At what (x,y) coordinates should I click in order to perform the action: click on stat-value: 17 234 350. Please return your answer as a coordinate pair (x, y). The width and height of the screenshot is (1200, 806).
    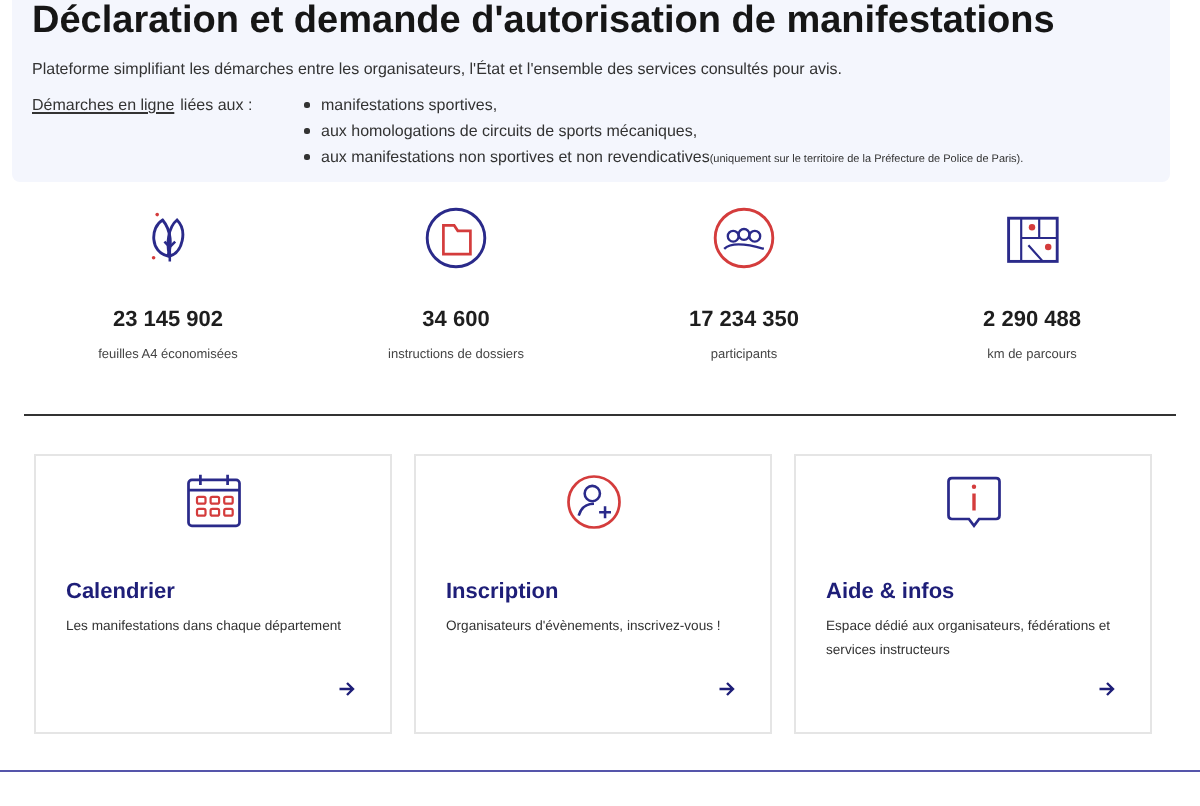
    Looking at the image, I should click on (744, 320).